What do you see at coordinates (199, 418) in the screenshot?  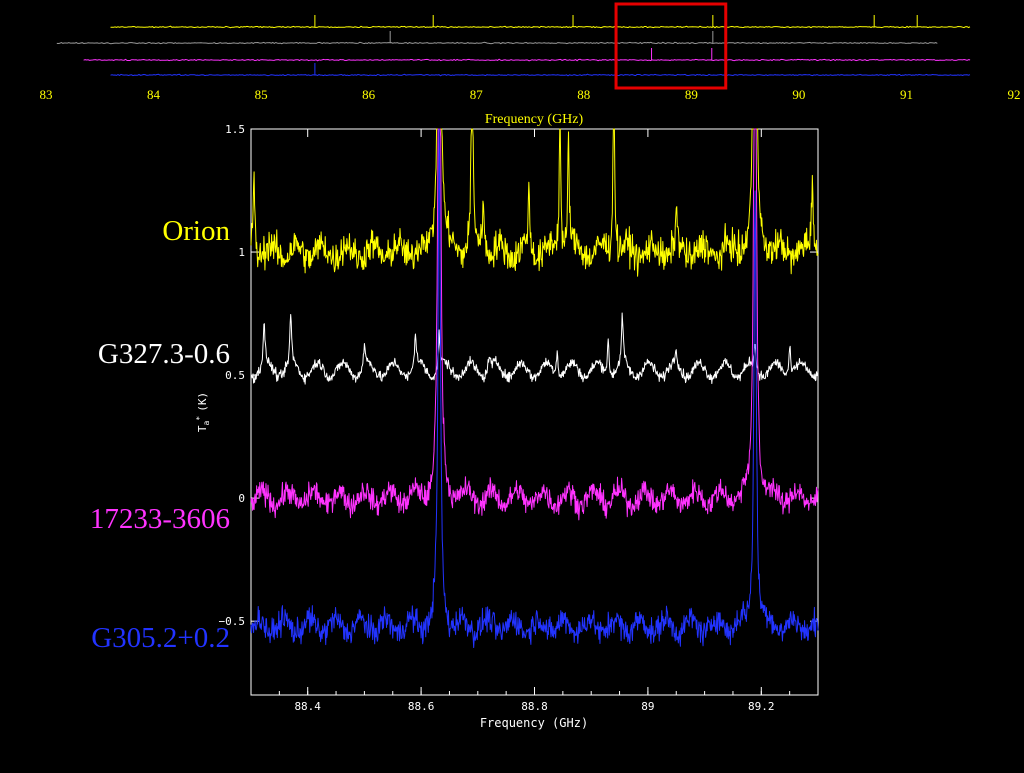 I see `y-axis-label-superscript: *` at bounding box center [199, 418].